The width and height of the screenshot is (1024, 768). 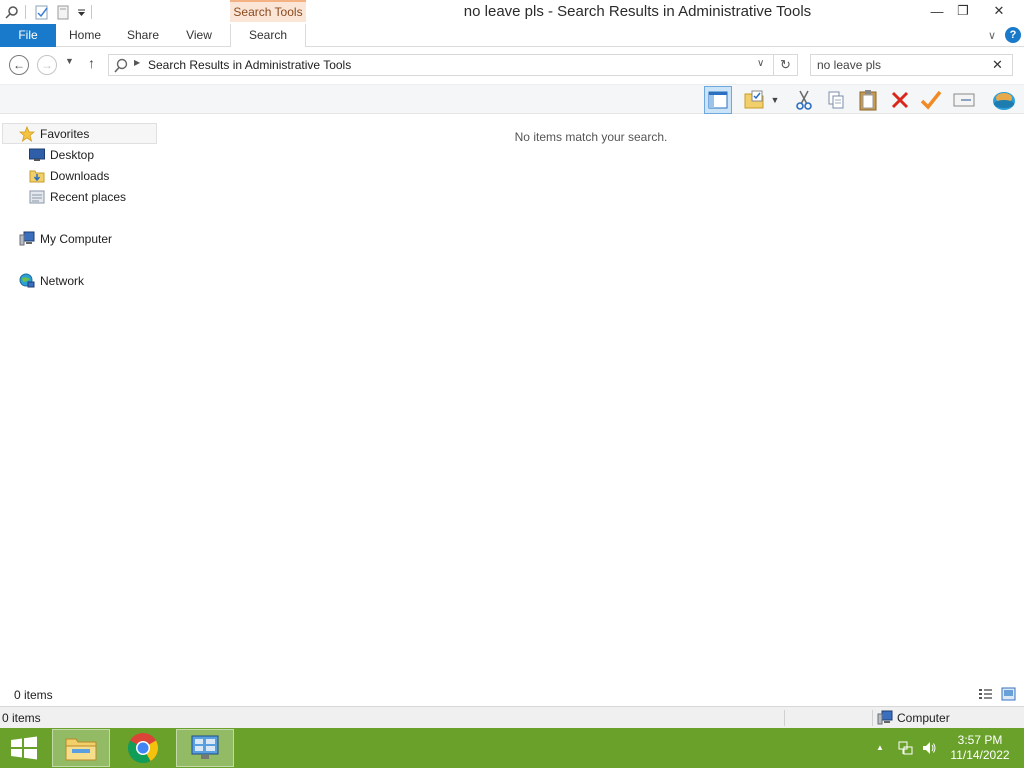 I want to click on expand-ribbon-icon: ∨, so click(x=992, y=35).